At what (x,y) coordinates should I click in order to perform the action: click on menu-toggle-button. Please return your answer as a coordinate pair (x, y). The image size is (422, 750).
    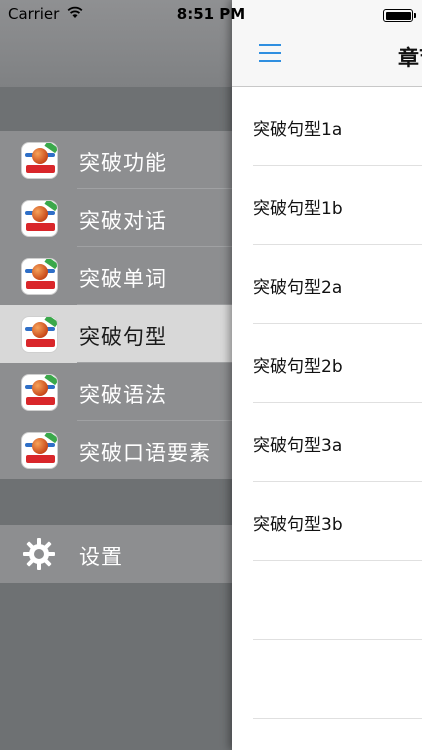
    Looking at the image, I should click on (270, 53).